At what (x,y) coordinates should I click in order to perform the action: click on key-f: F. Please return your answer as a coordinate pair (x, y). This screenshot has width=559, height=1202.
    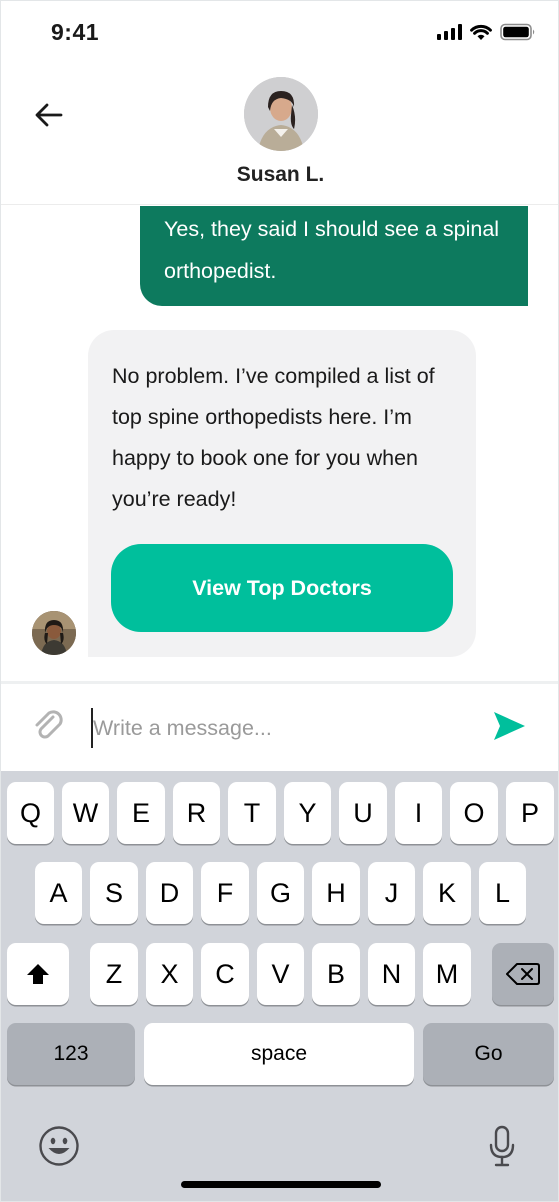
    Looking at the image, I should click on (225, 893).